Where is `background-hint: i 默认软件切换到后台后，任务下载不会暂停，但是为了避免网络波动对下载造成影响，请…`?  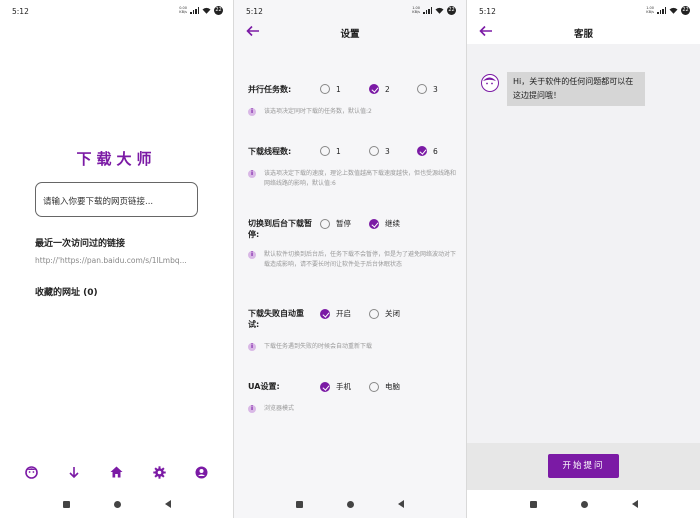 background-hint: i 默认软件切换到后台后，任务下载不会暂停，但是为了避免网络波动对下载造成影响，请… is located at coordinates (353, 260).